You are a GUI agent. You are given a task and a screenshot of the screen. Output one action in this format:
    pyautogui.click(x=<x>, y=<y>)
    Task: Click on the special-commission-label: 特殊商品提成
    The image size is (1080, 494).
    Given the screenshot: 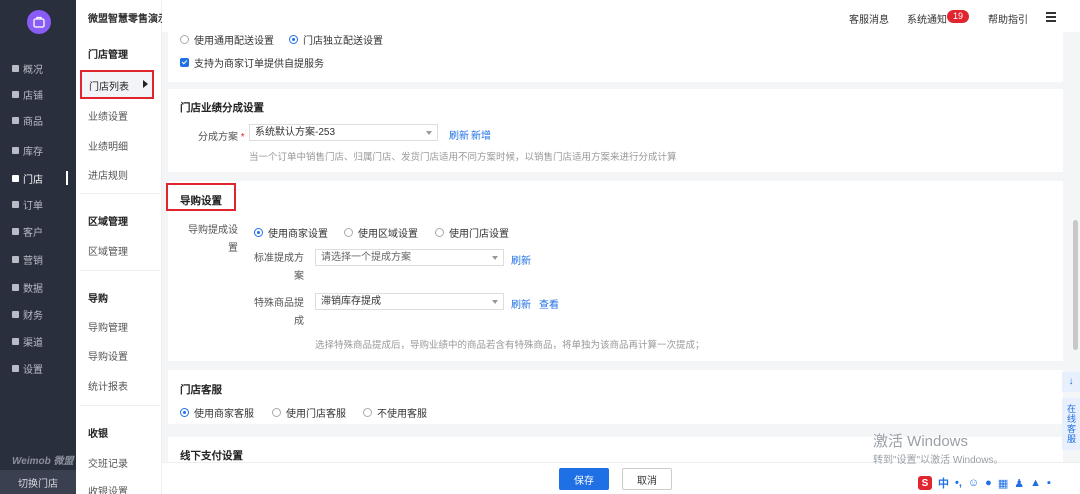 What is the action you would take?
    pyautogui.click(x=279, y=312)
    